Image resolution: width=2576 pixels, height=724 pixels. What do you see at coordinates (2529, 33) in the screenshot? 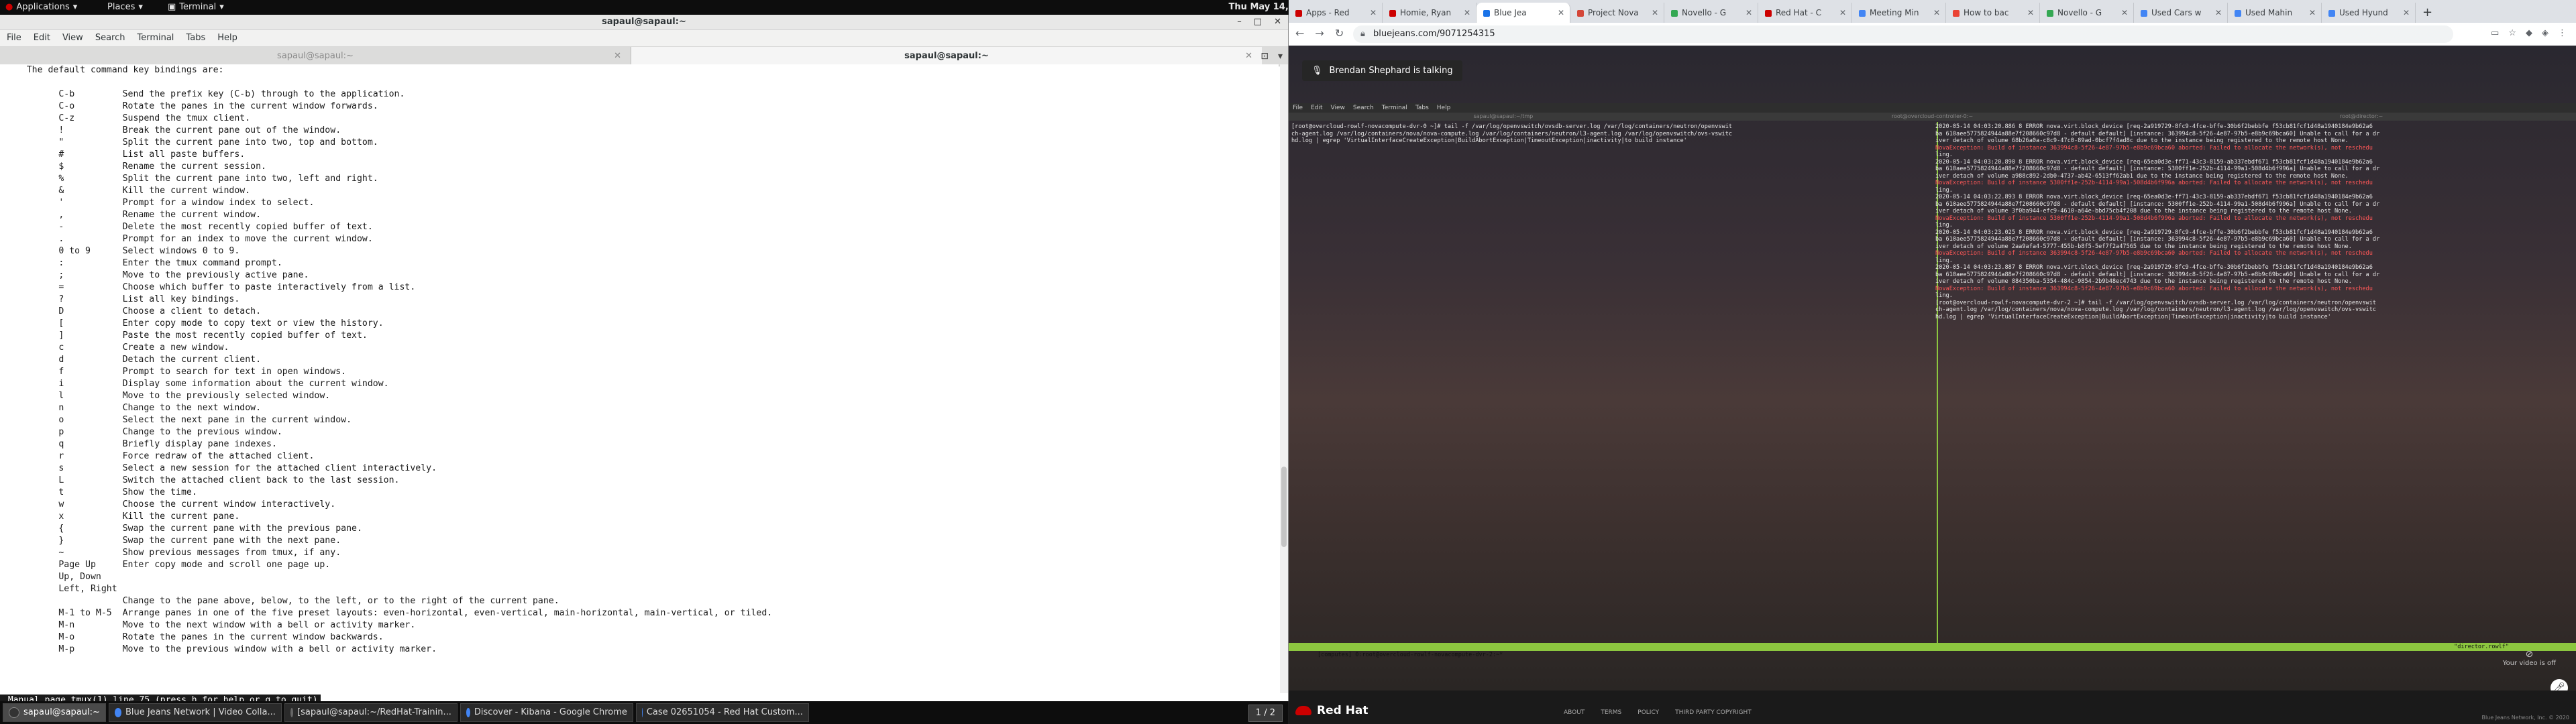
I see `extension-icon: ◆` at bounding box center [2529, 33].